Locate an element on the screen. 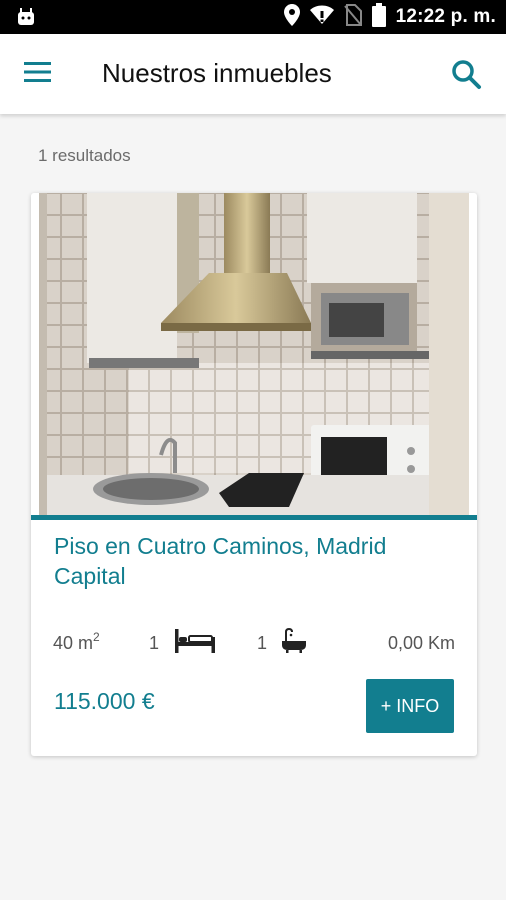 Image resolution: width=506 pixels, height=900 pixels. listing-price: 115.000 € is located at coordinates (104, 701).